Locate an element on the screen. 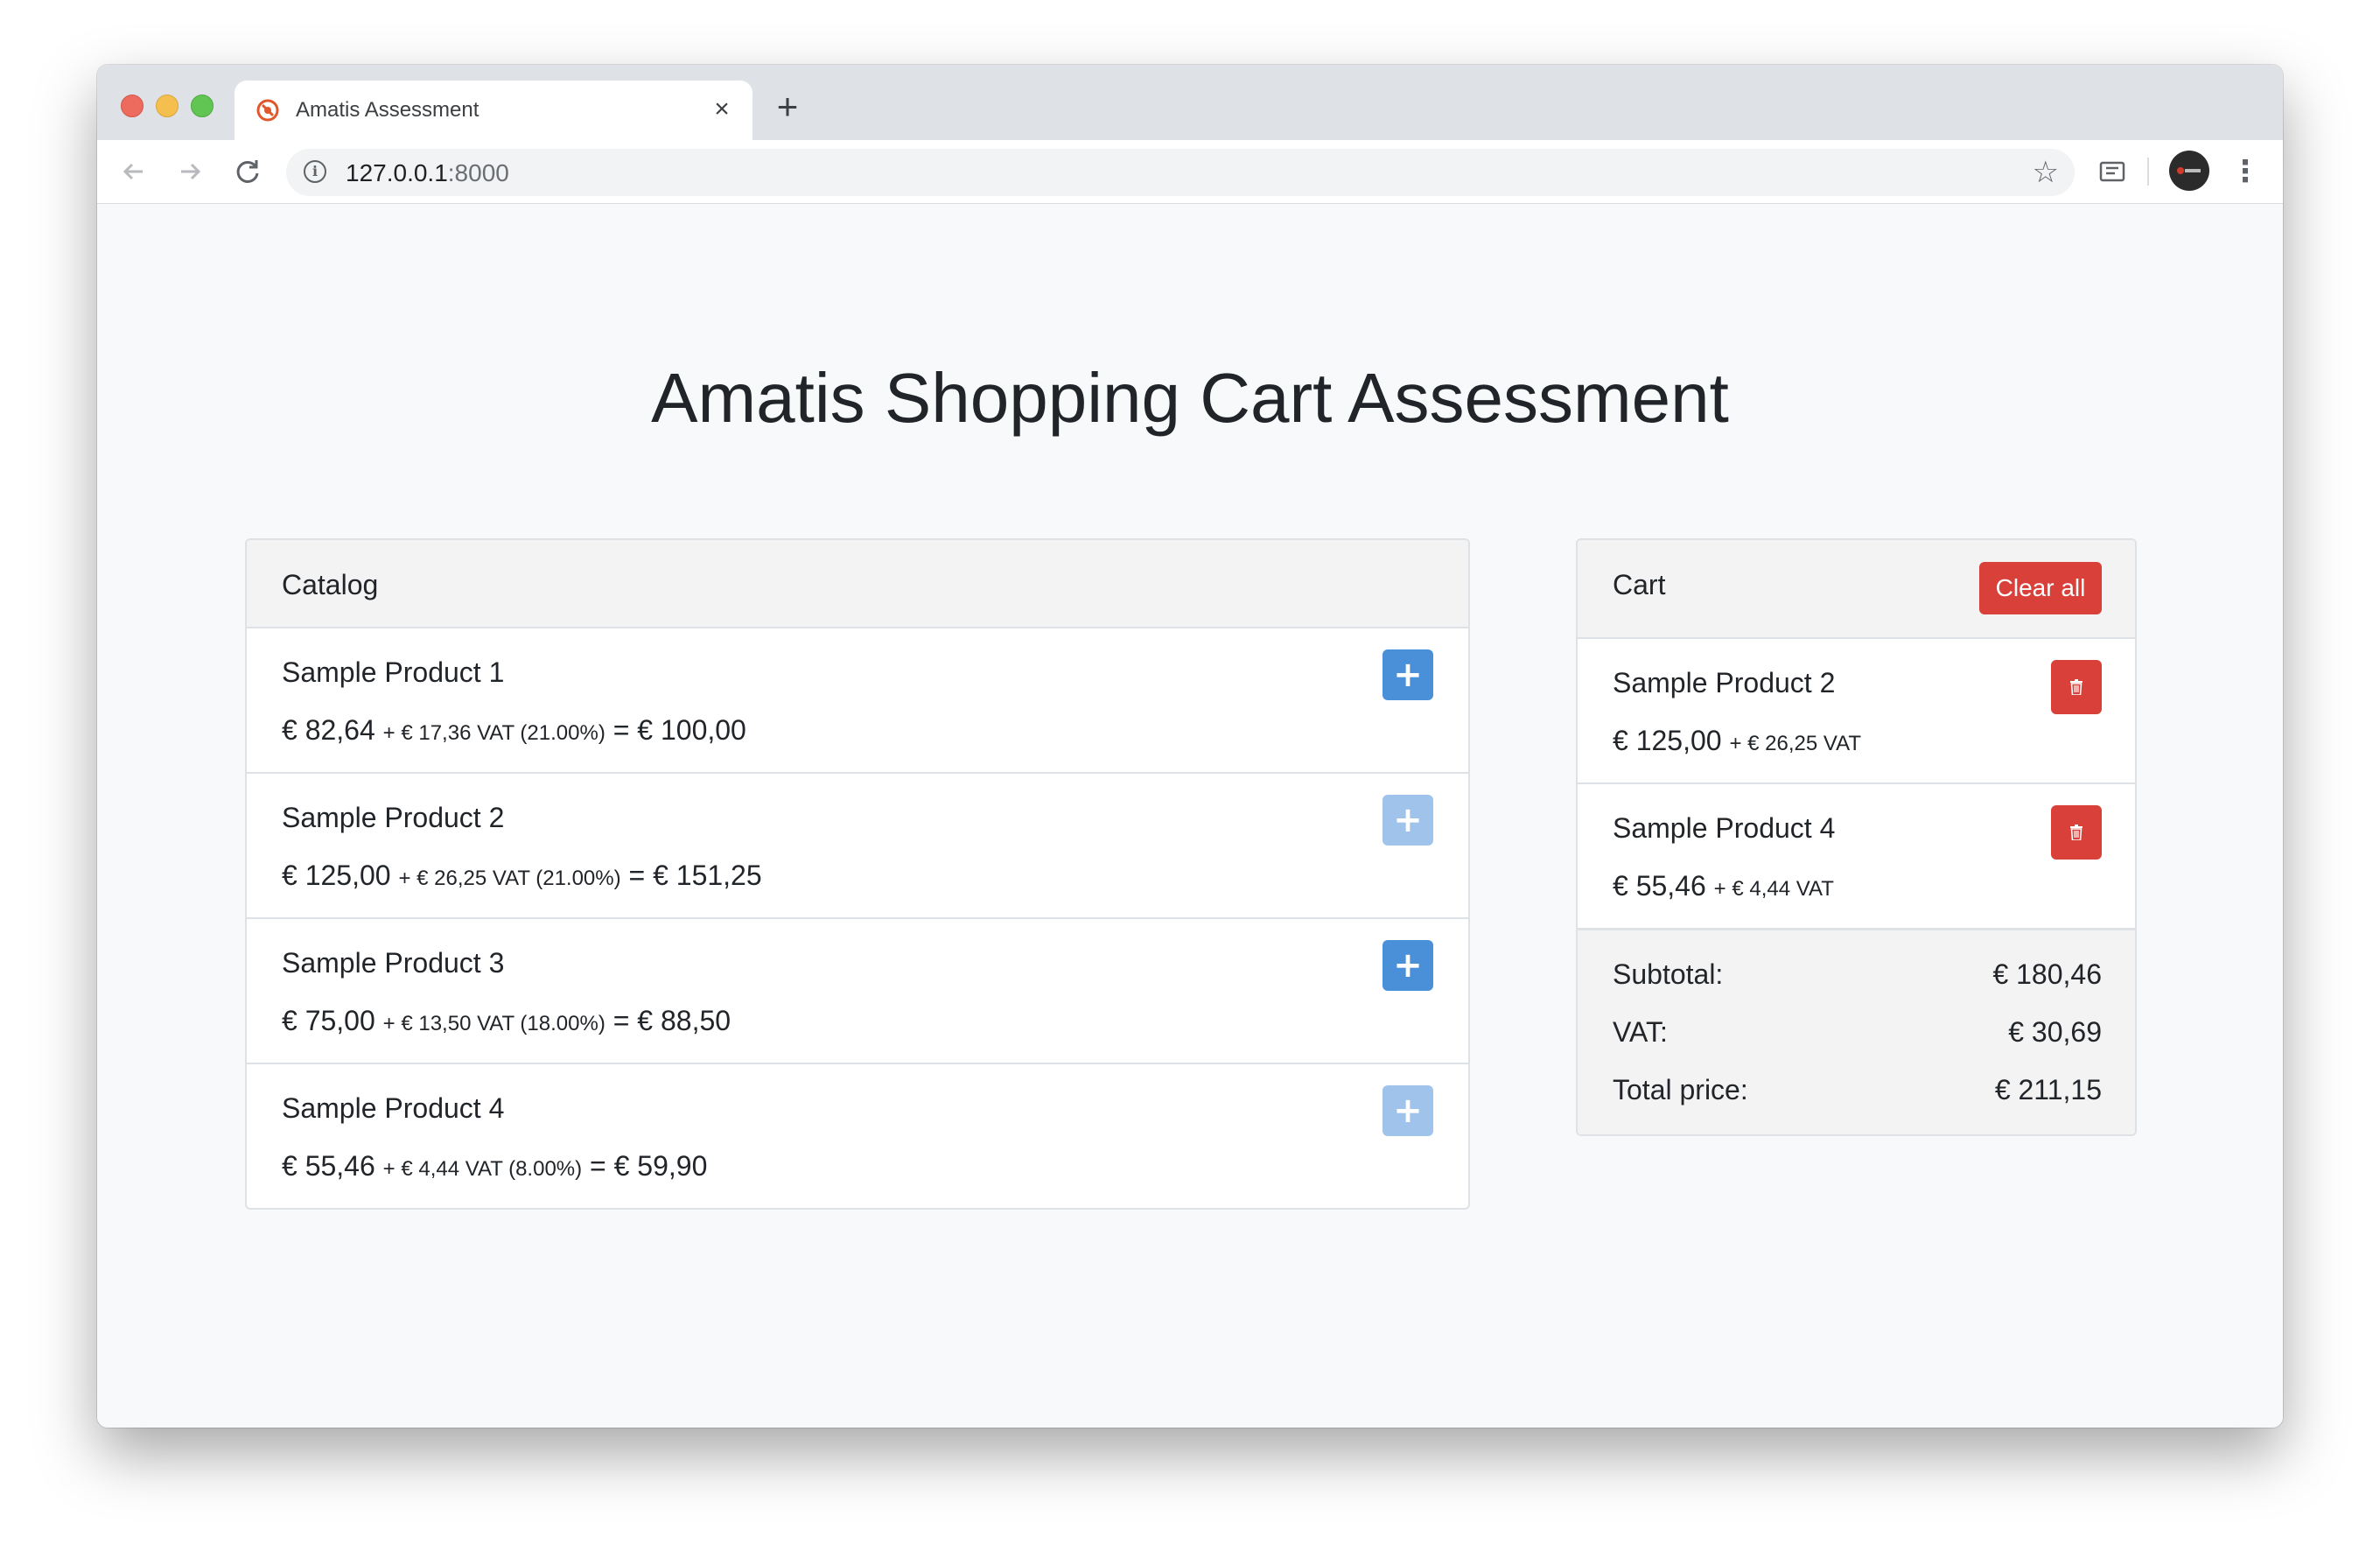 The width and height of the screenshot is (2380, 1558). avatar-dot is located at coordinates (2180, 170).